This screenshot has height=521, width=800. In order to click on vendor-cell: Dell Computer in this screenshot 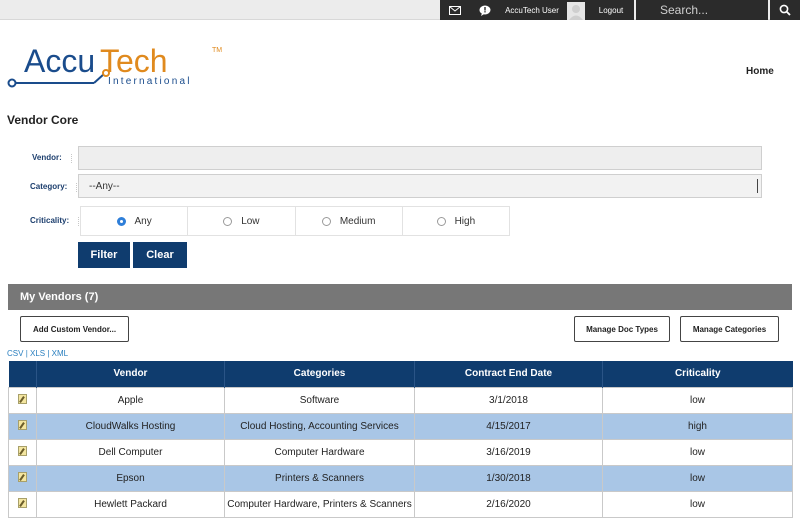, I will do `click(130, 452)`.